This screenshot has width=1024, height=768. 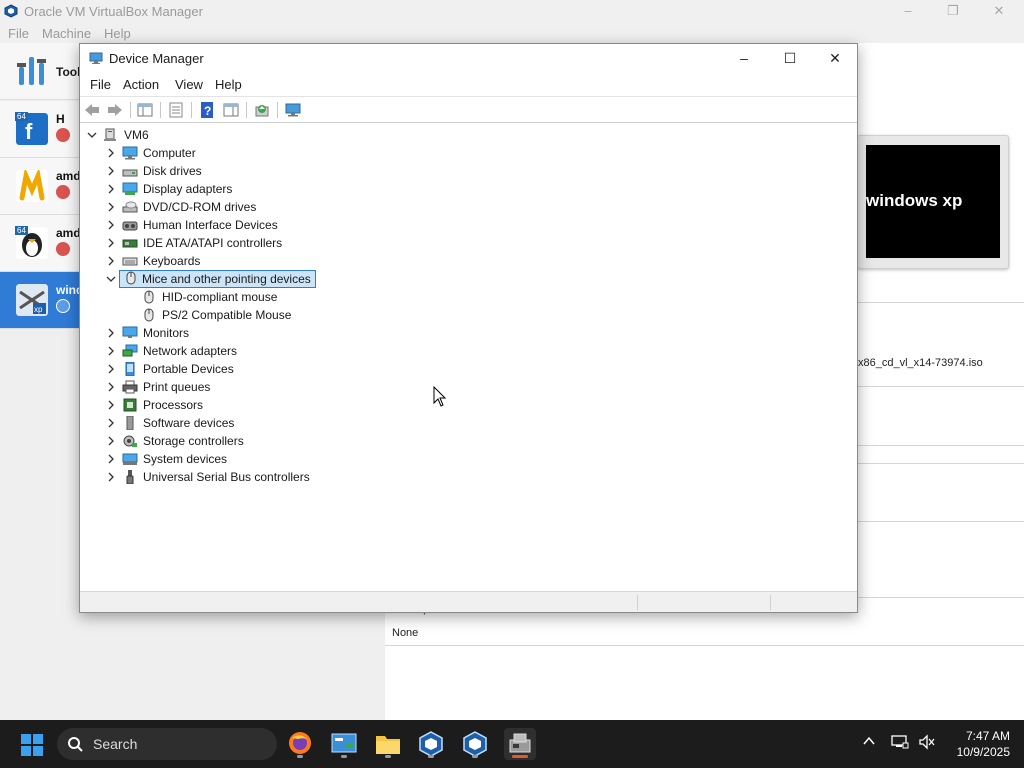 I want to click on taskbar-firefox, so click(x=300, y=744).